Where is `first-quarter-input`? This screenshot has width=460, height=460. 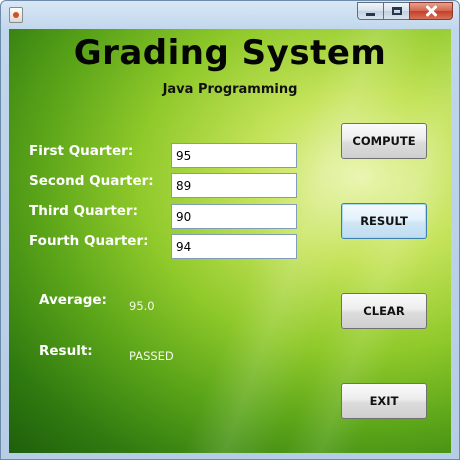 first-quarter-input is located at coordinates (234, 155).